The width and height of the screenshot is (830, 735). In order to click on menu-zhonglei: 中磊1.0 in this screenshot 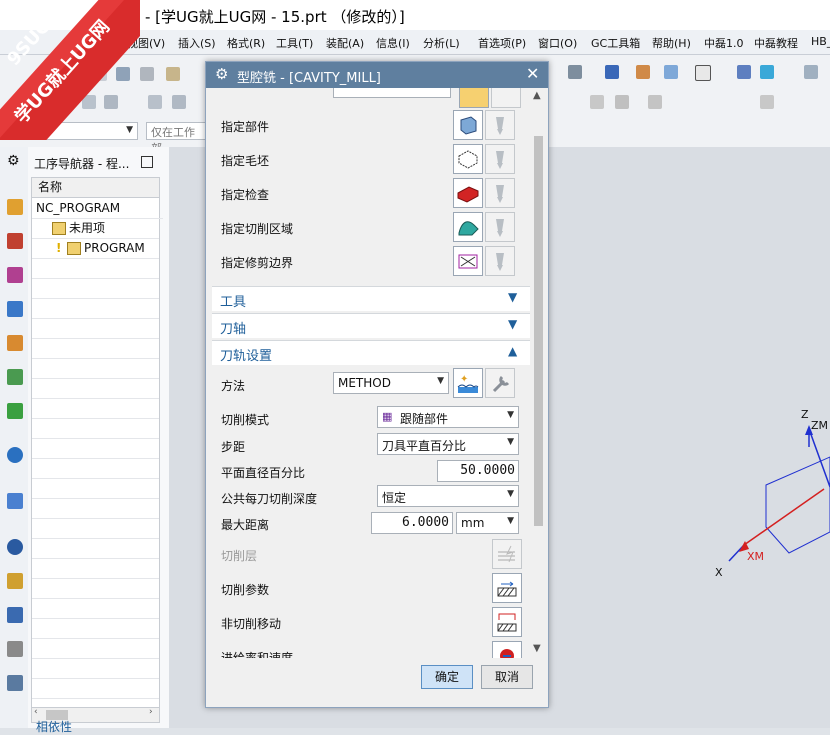, I will do `click(724, 43)`.